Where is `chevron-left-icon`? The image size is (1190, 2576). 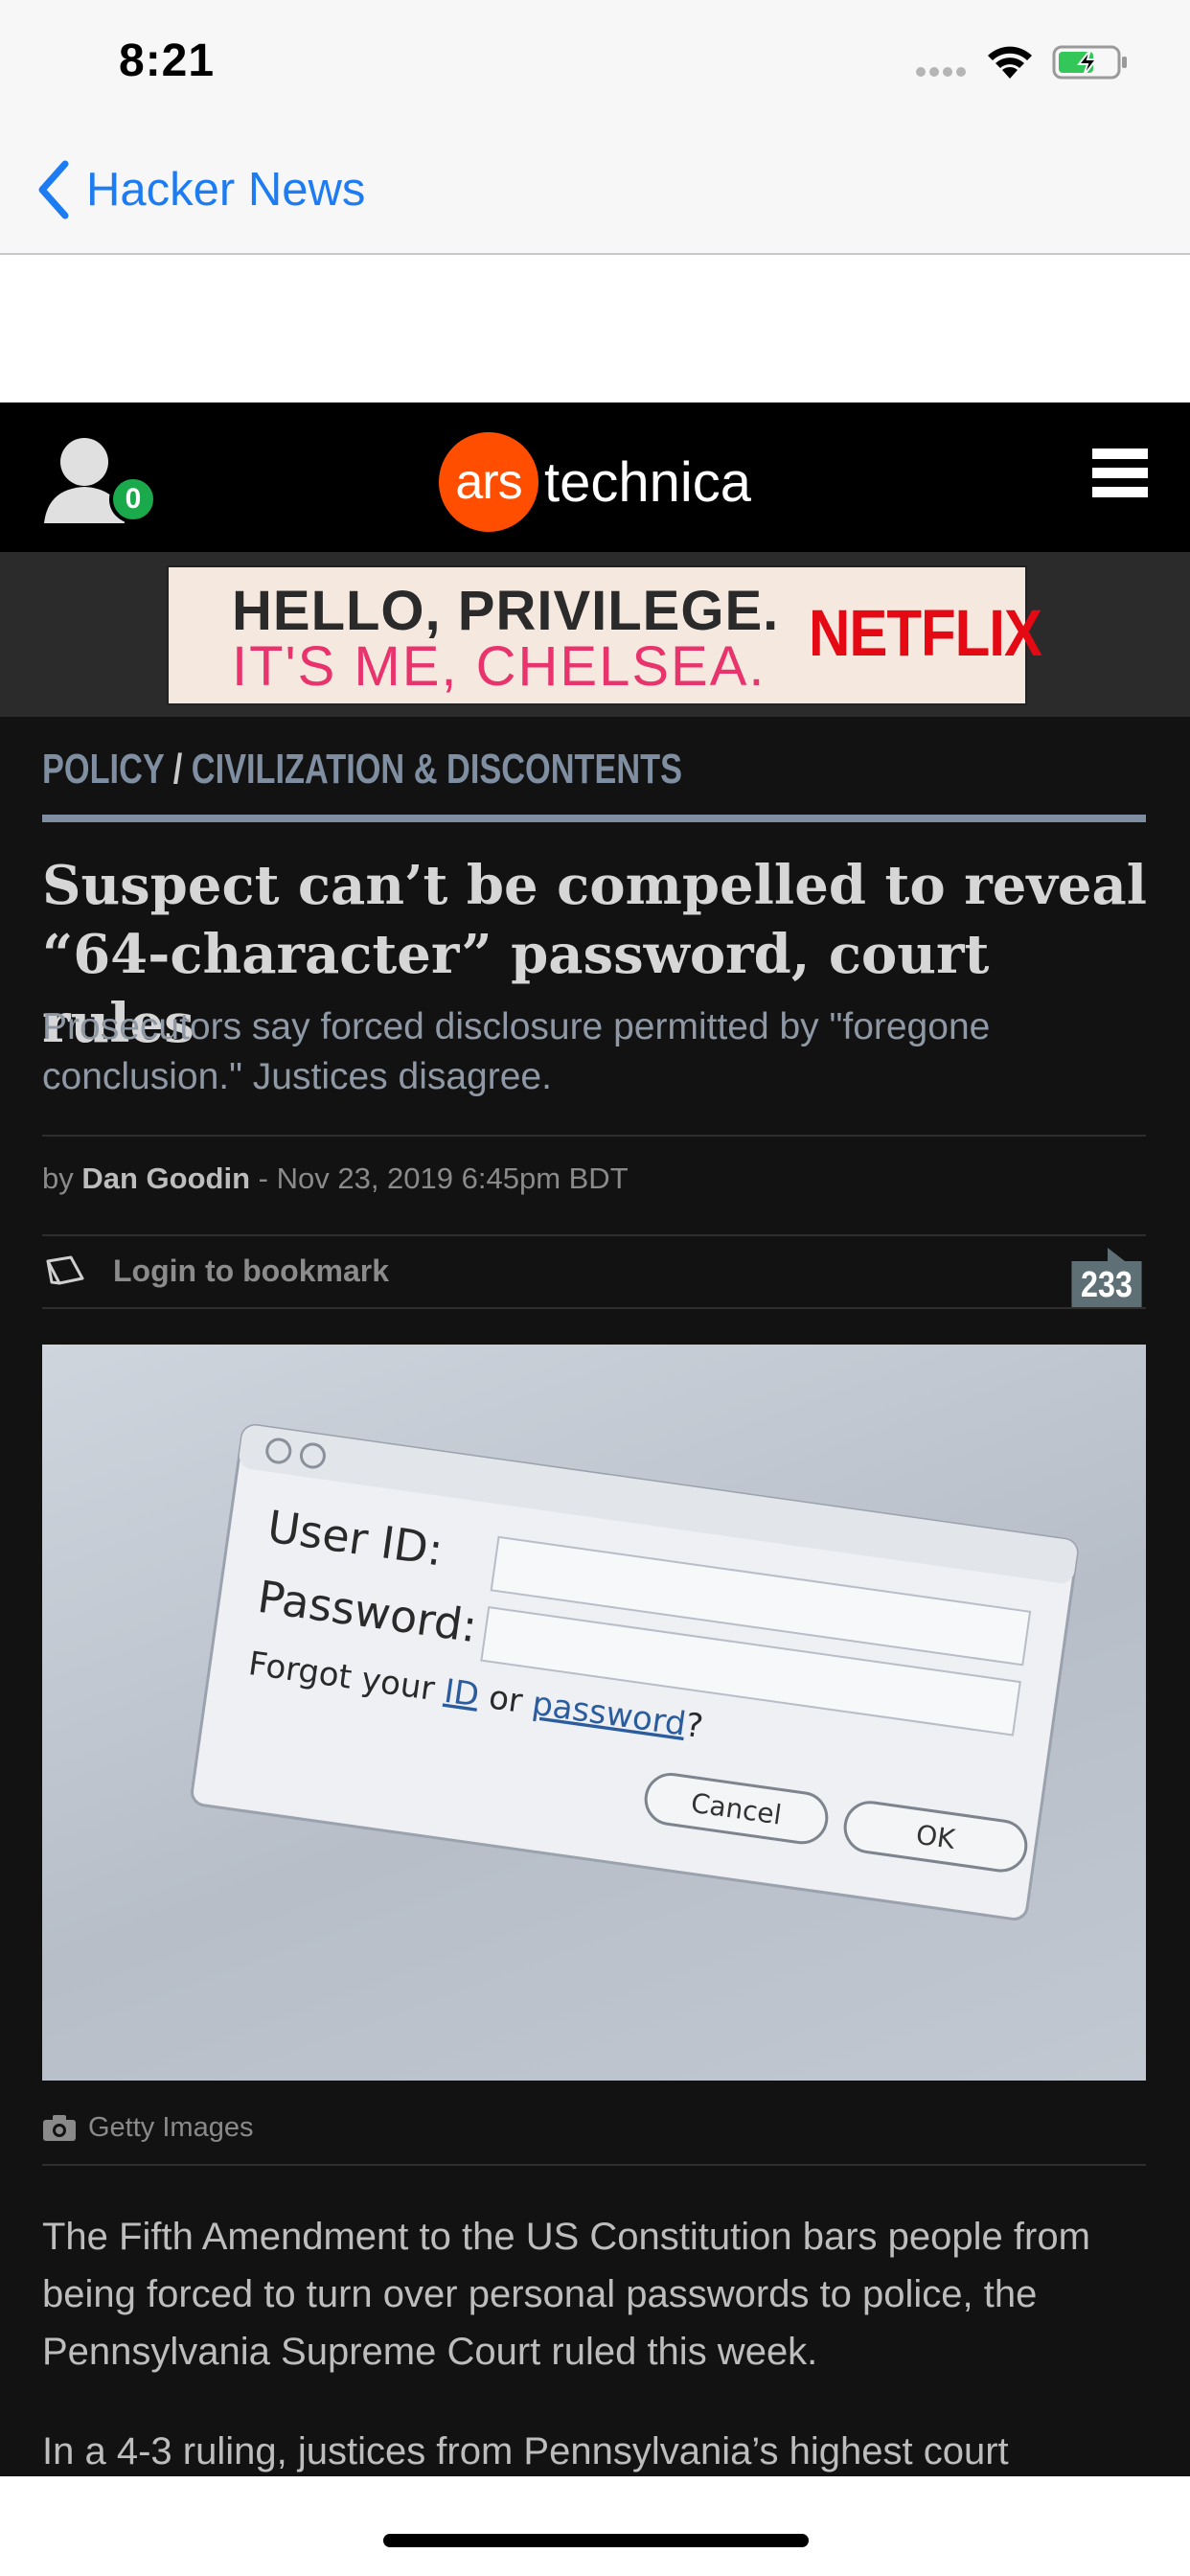 chevron-left-icon is located at coordinates (54, 189).